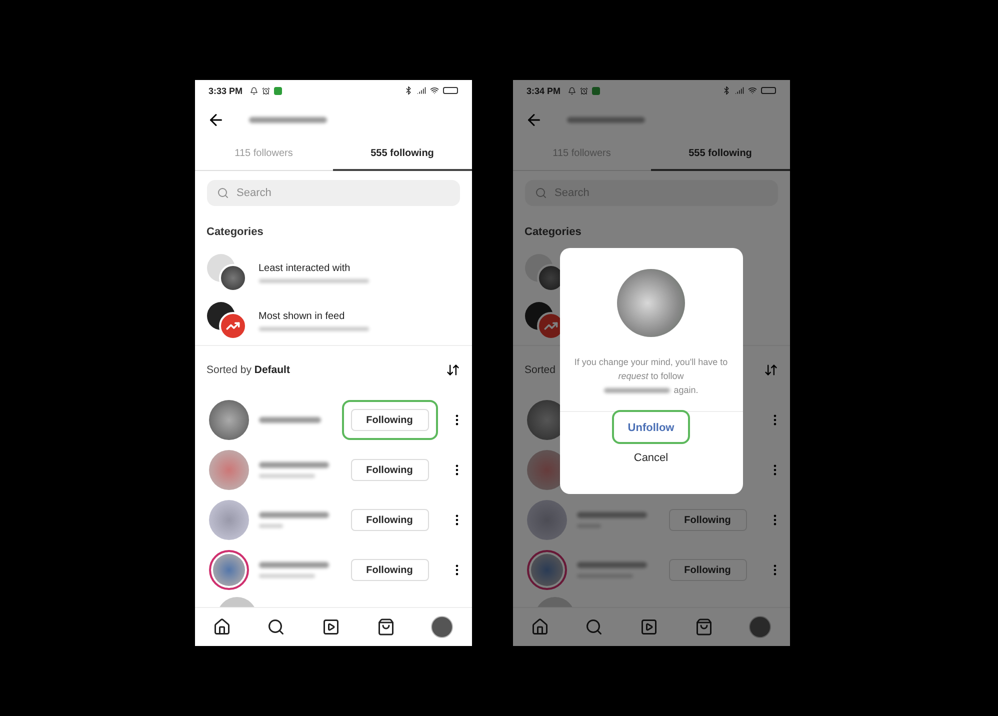 Image resolution: width=998 pixels, height=716 pixels. I want to click on sort-label: Sorted, so click(540, 370).